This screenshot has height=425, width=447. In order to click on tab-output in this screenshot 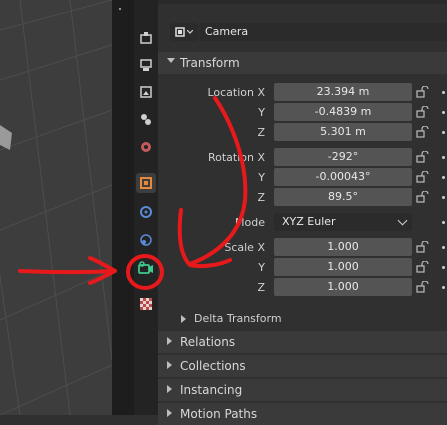, I will do `click(146, 92)`.